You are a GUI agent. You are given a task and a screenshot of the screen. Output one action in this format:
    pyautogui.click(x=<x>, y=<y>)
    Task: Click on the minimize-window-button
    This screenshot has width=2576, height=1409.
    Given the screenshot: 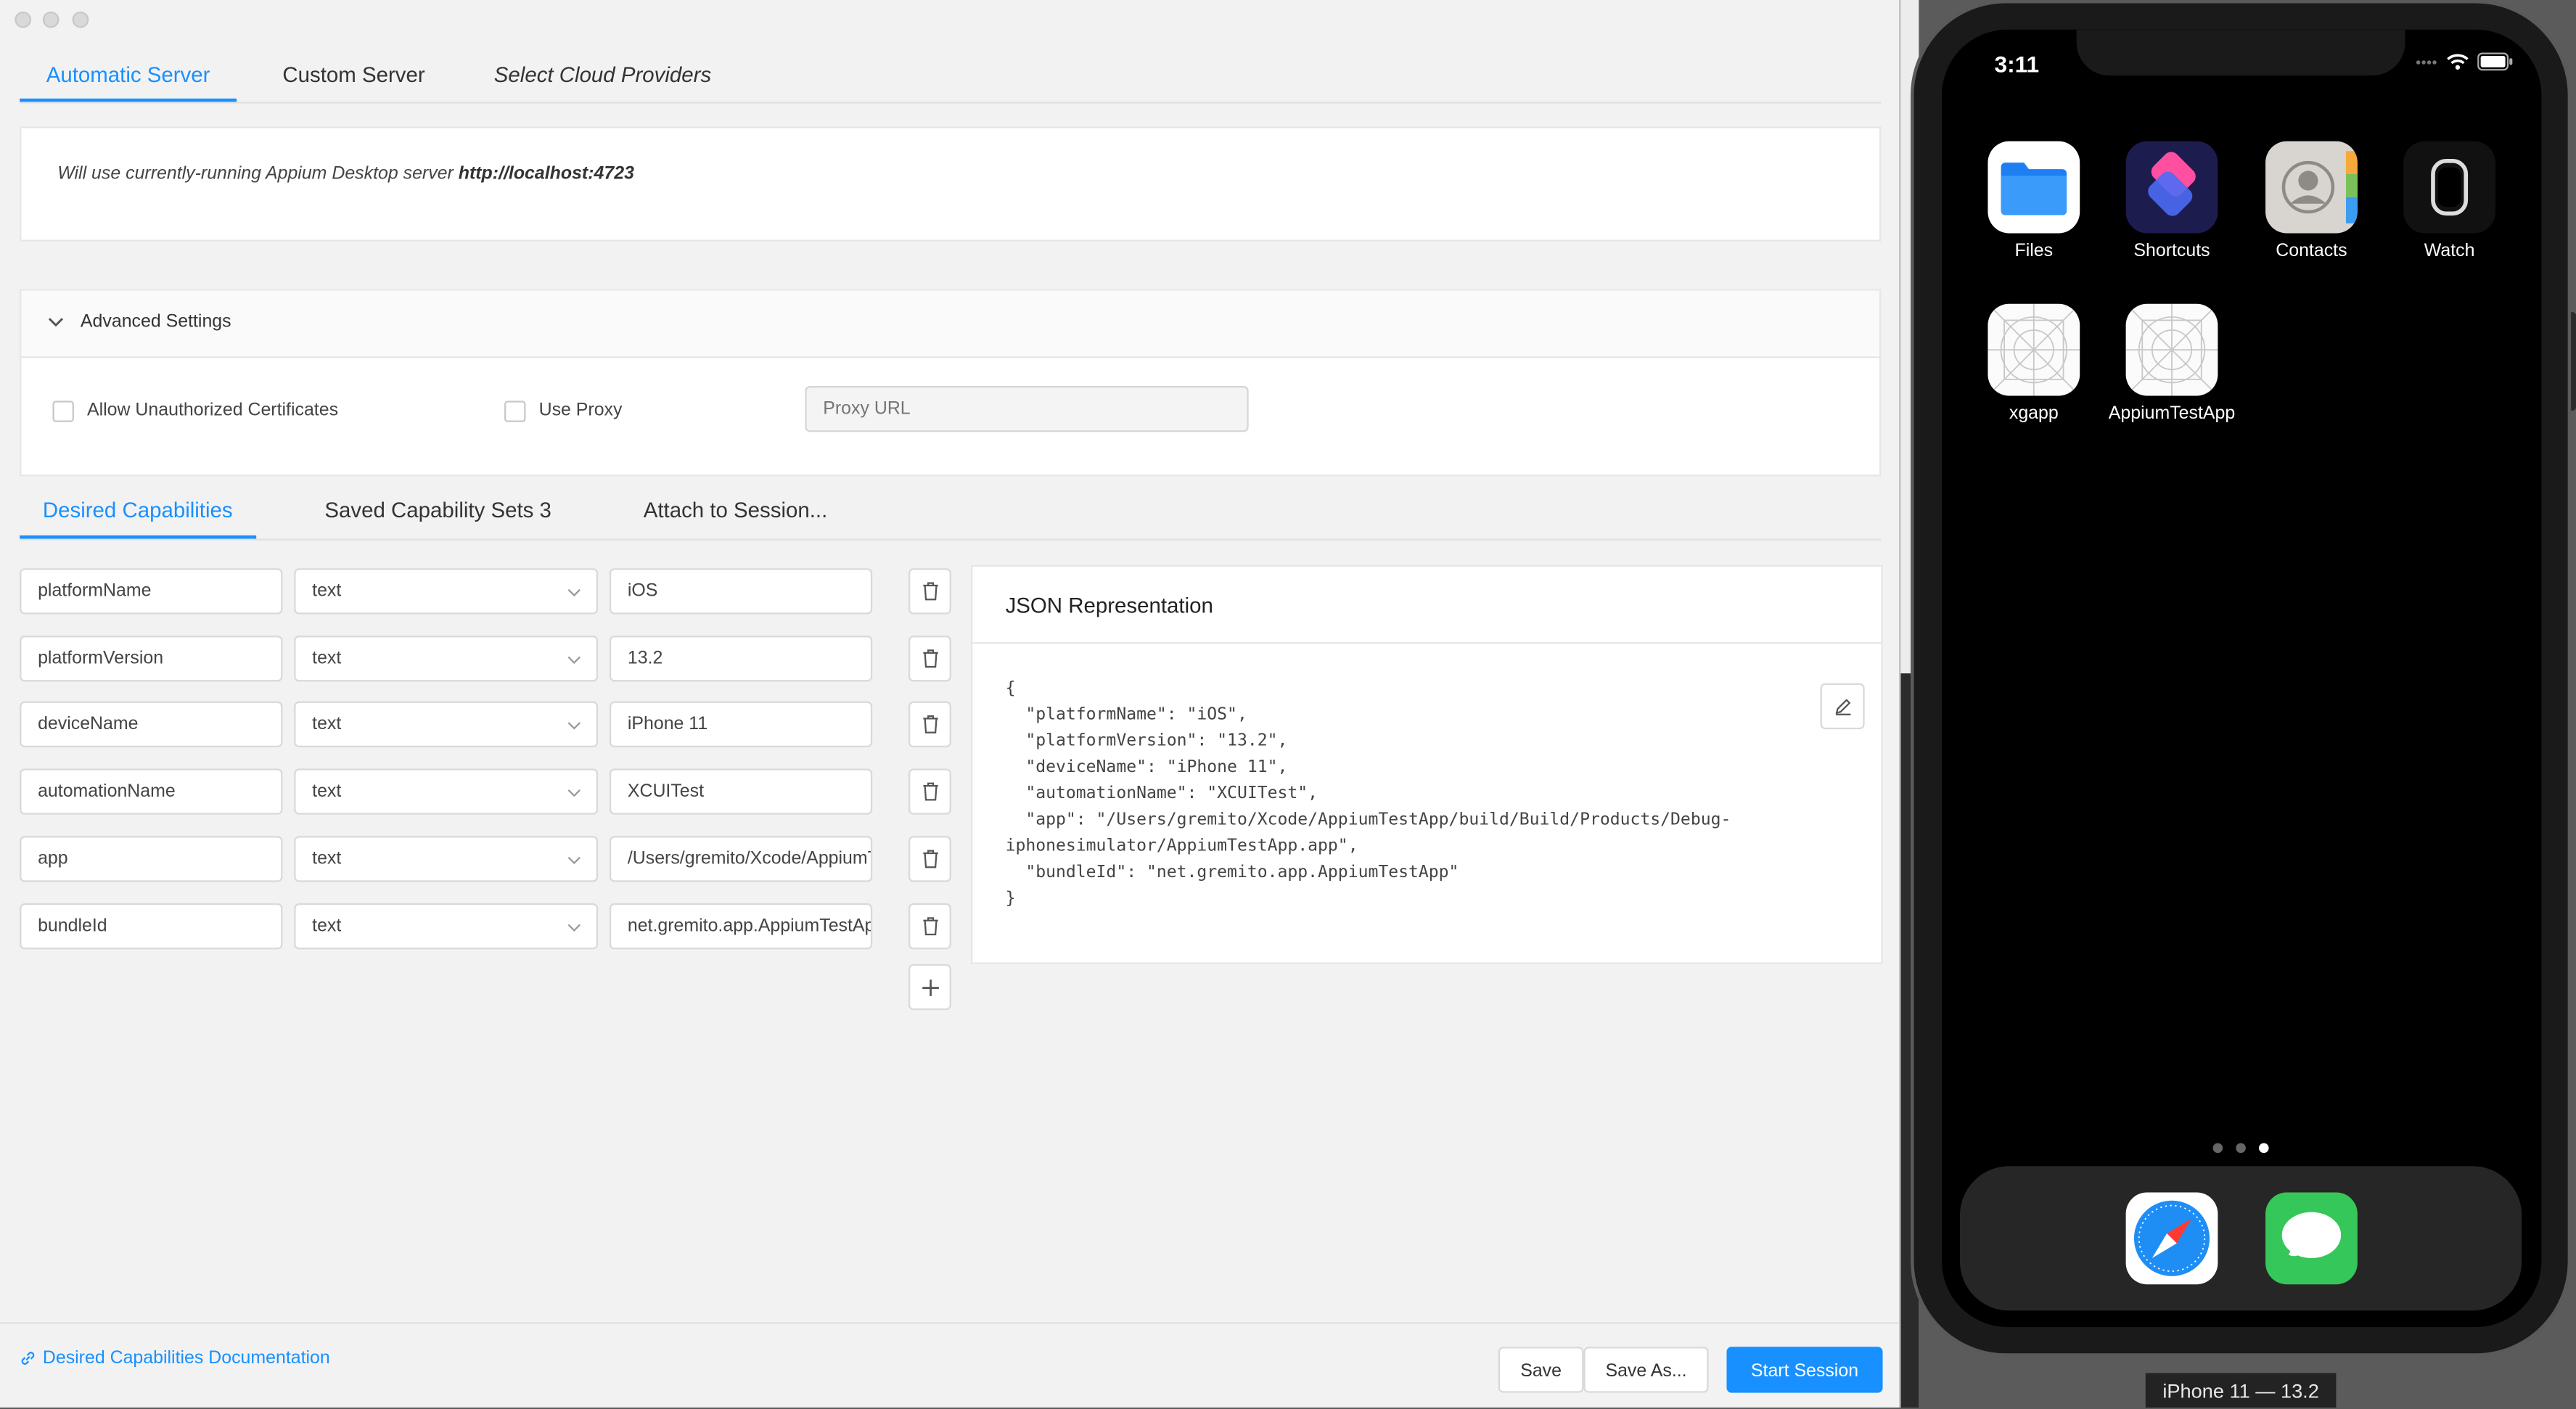 What is the action you would take?
    pyautogui.click(x=51, y=19)
    